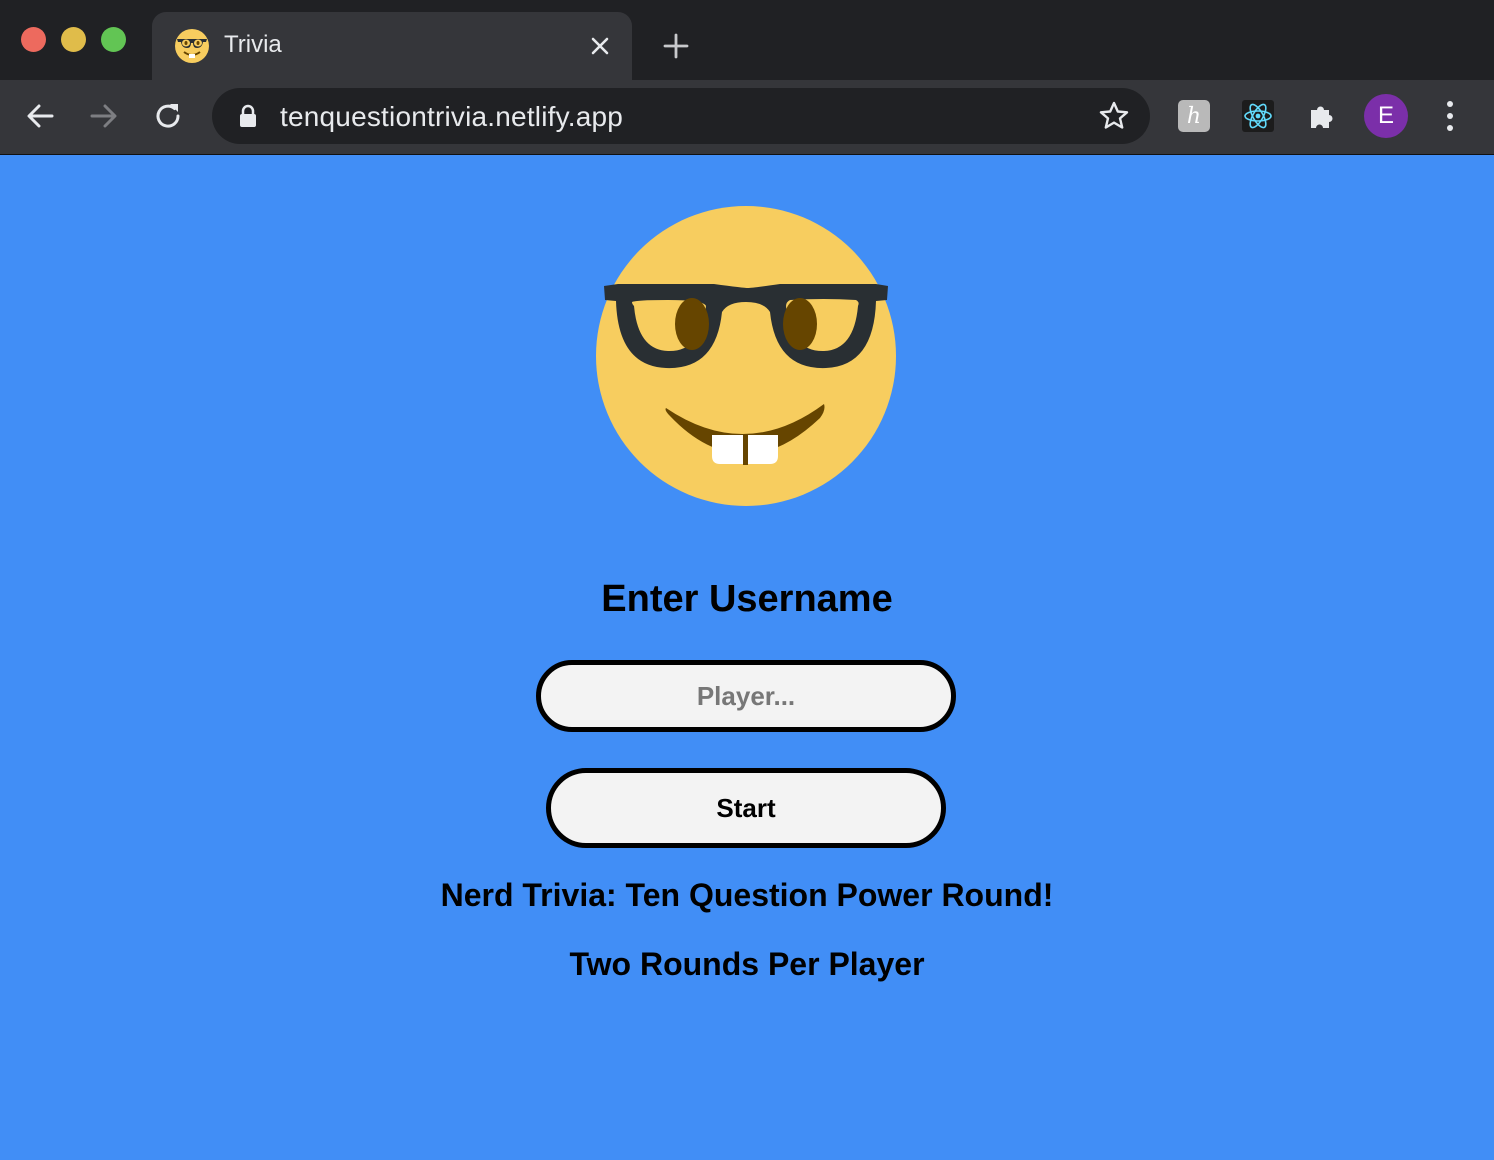 The width and height of the screenshot is (1494, 1160). Describe the element at coordinates (746, 696) in the screenshot. I see `username-input` at that location.